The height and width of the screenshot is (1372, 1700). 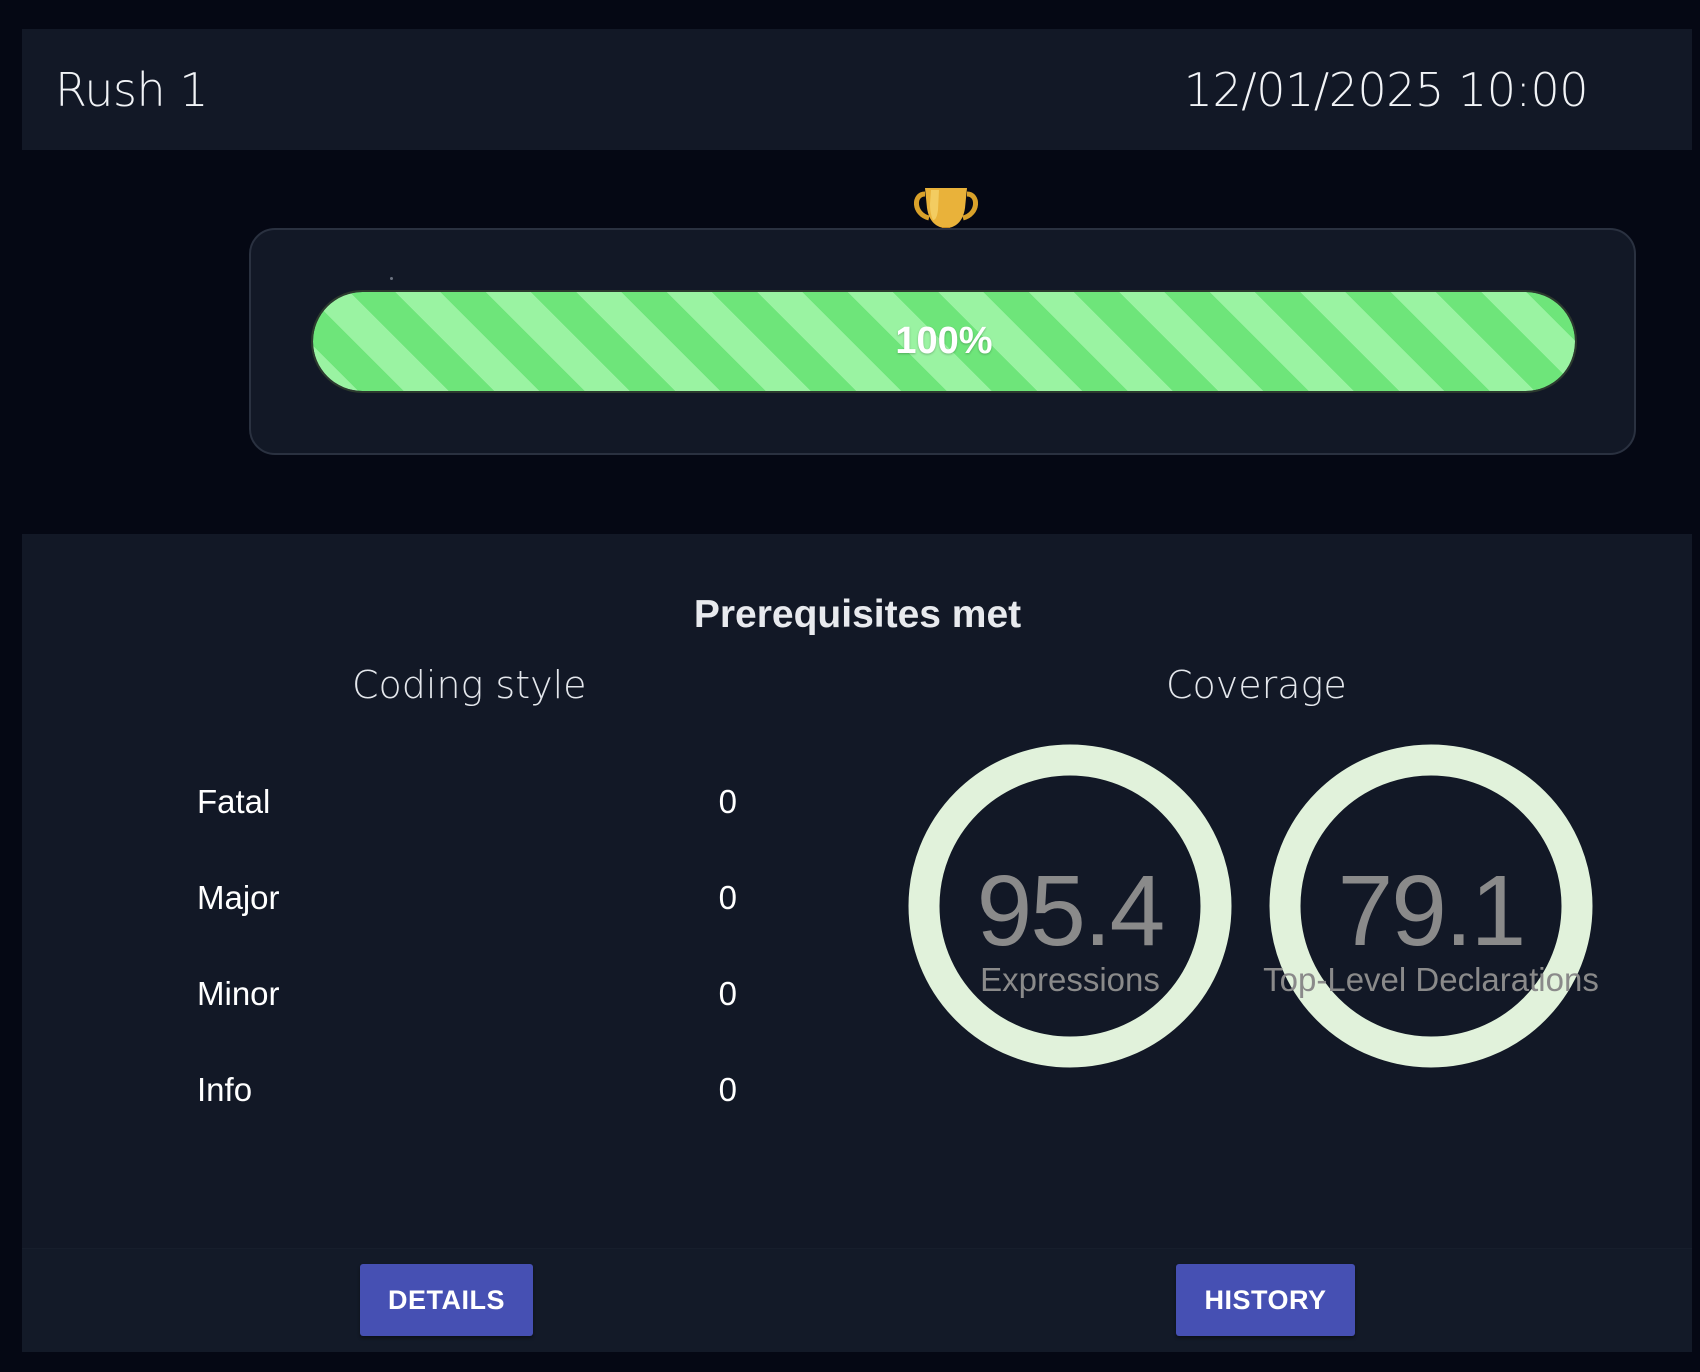 What do you see at coordinates (225, 1089) in the screenshot?
I see `severity-label: Info` at bounding box center [225, 1089].